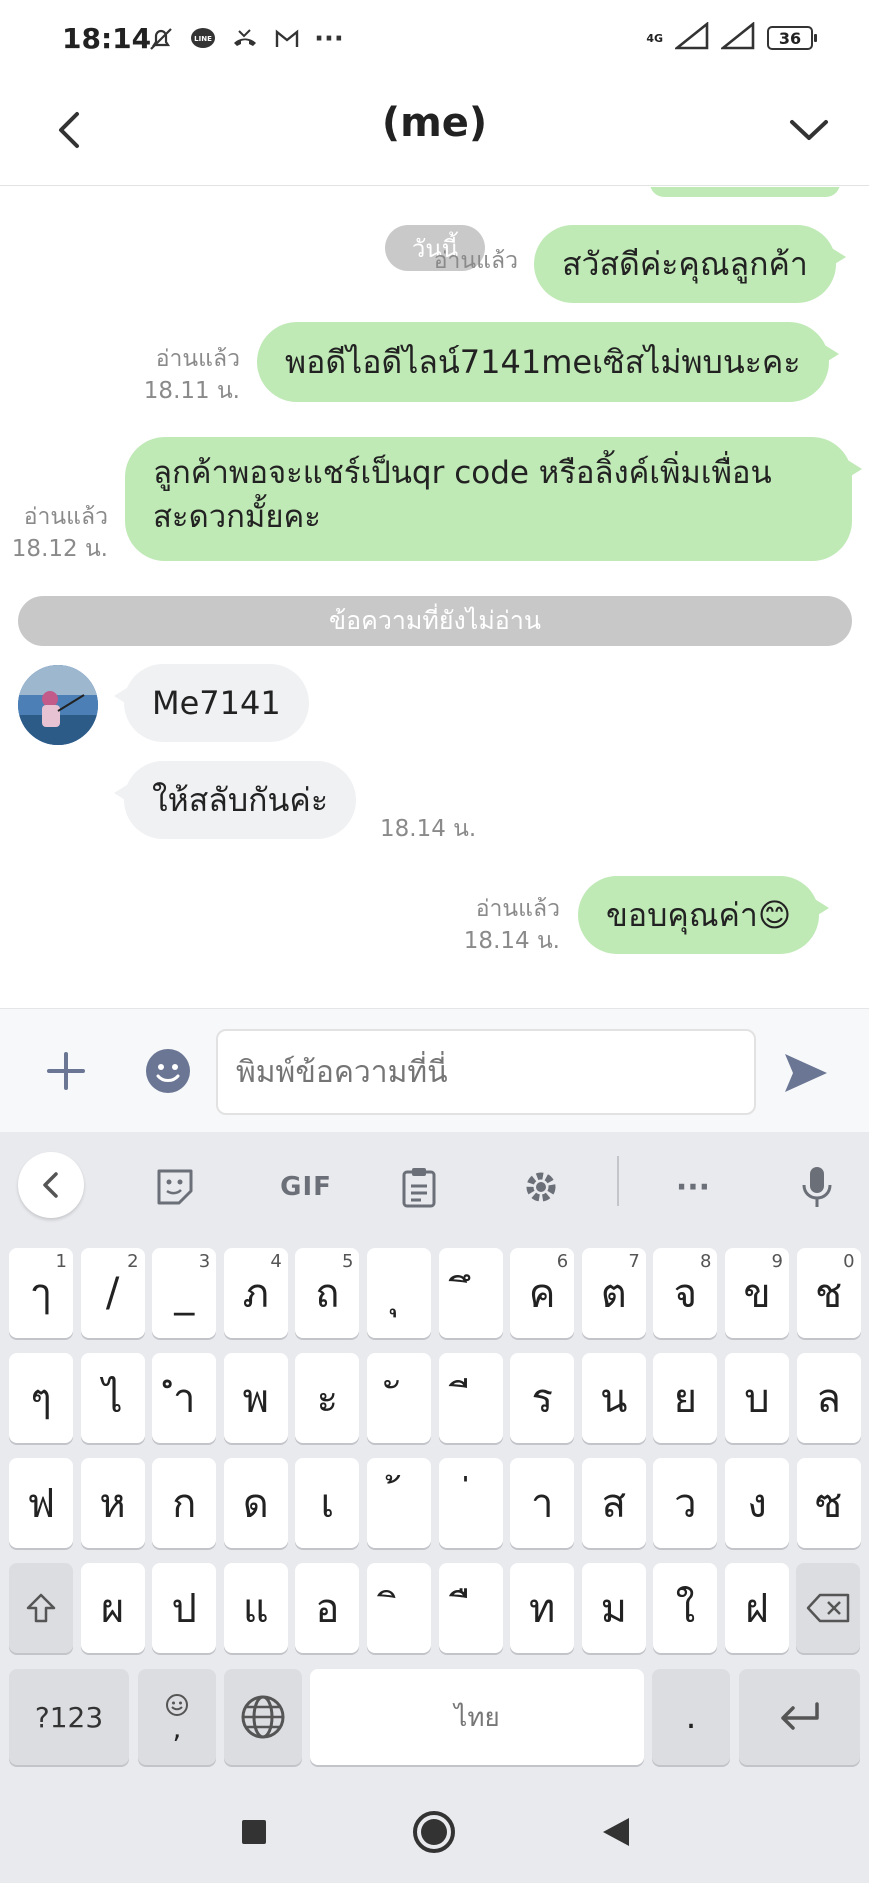  I want to click on keyboard-key: ส, so click(613, 1503).